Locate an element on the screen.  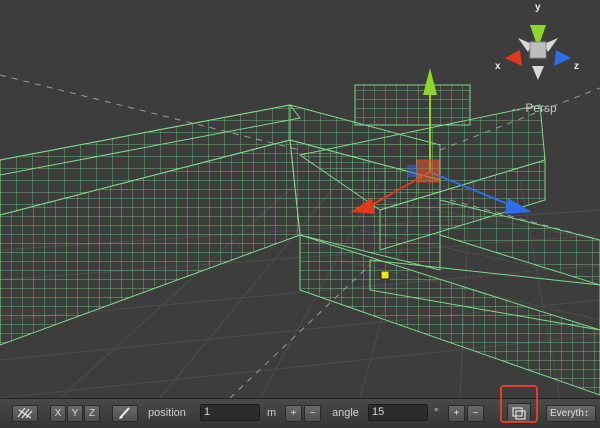
angle-increment-button: + is located at coordinates (456, 413).